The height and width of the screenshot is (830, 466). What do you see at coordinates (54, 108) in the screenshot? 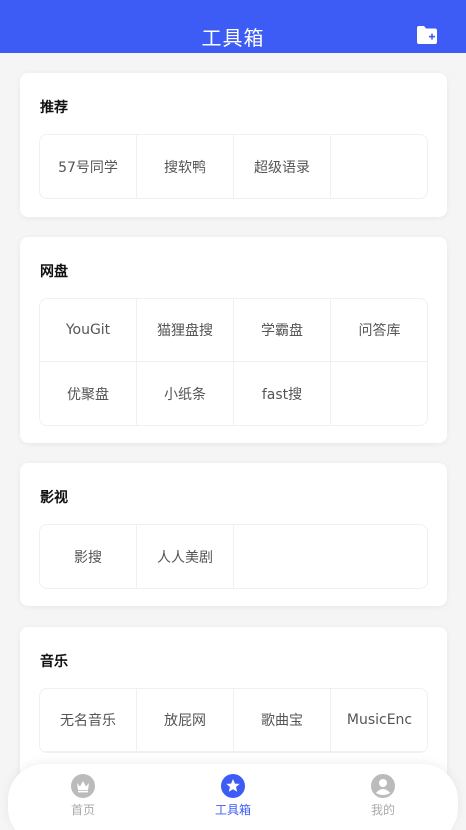
I see `section-title: 推荐` at bounding box center [54, 108].